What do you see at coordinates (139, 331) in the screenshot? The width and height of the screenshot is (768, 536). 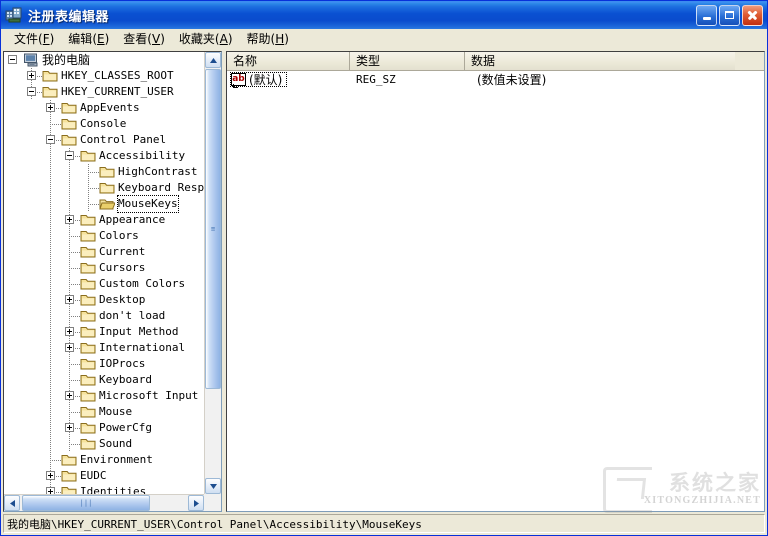 I see `tree-item-label: Input Method` at bounding box center [139, 331].